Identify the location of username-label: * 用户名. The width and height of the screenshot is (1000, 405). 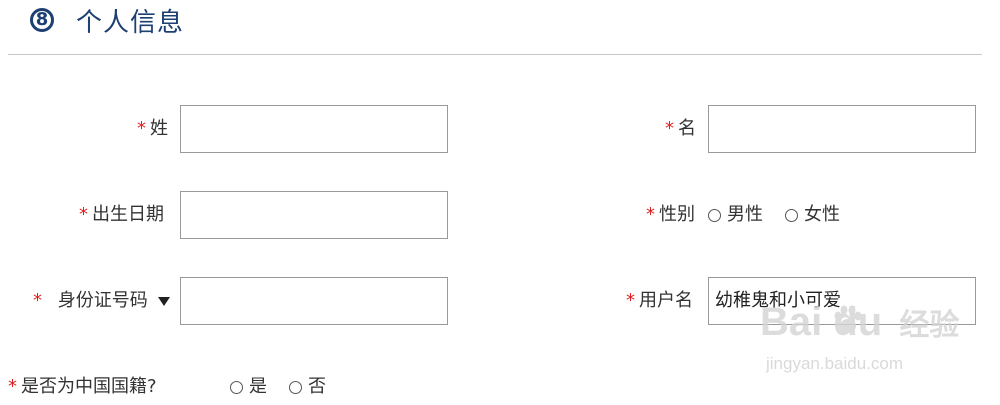
(659, 301).